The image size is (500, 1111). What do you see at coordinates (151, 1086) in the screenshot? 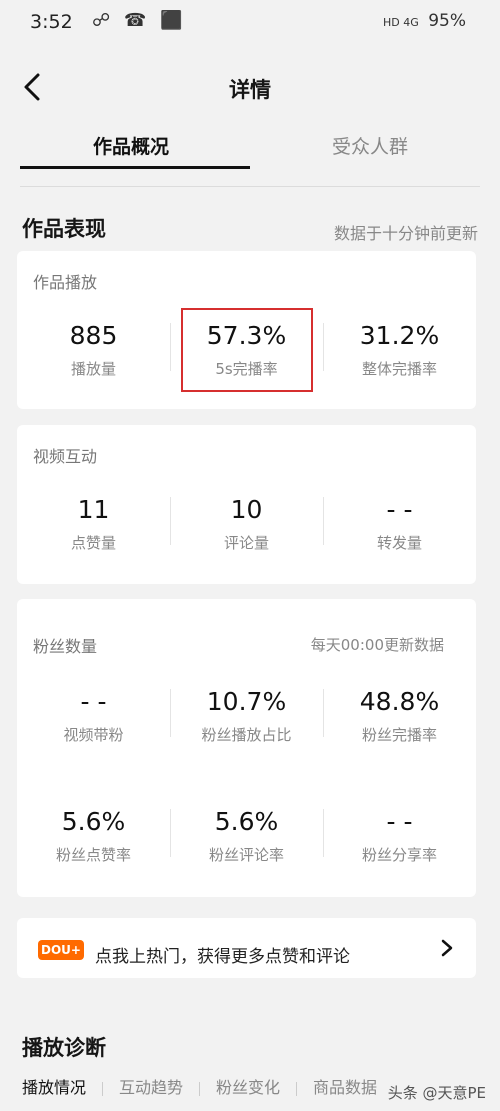
I see `subtab-interaction-trend: 互动趋势` at bounding box center [151, 1086].